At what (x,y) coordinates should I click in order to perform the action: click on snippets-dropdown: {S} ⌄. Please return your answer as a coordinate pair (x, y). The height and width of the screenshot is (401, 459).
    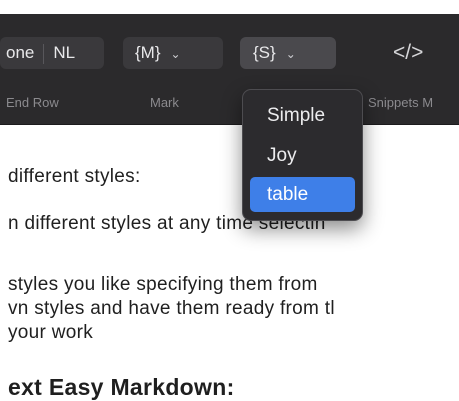
    Looking at the image, I should click on (288, 53).